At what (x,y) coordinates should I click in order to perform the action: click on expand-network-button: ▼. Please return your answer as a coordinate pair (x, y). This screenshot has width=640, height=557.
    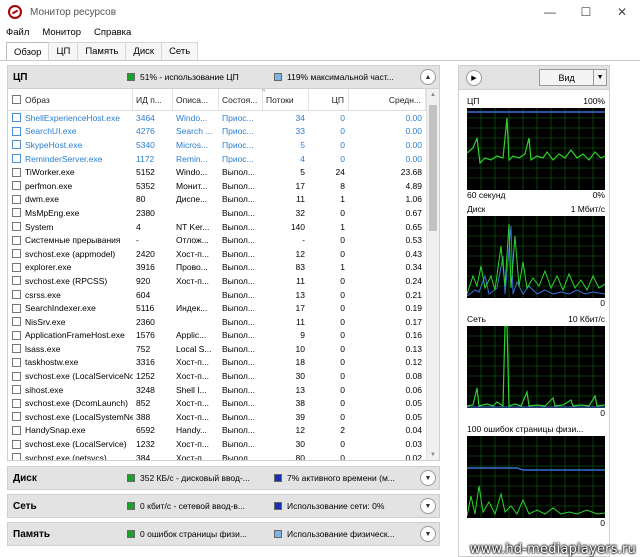
    Looking at the image, I should click on (428, 506).